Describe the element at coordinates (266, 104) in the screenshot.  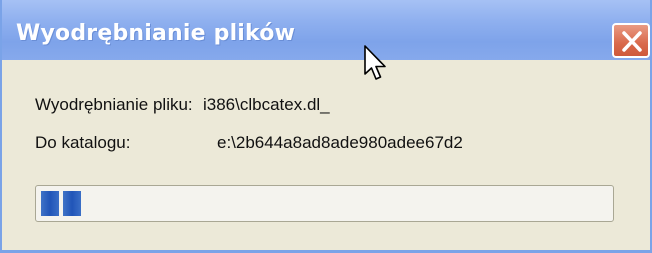
I see `extract-file-value: i386\clbcatex.dl_` at that location.